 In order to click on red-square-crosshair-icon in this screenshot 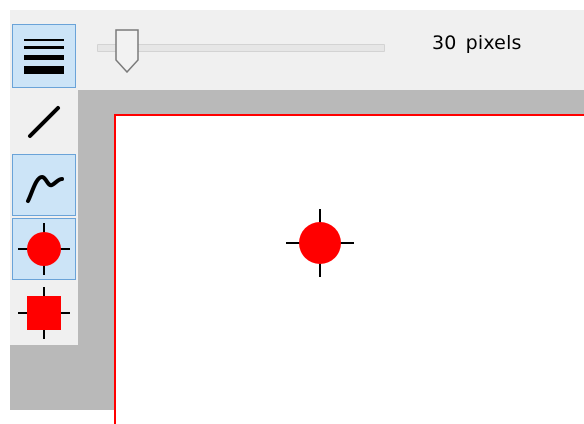, I will do `click(44, 313)`.